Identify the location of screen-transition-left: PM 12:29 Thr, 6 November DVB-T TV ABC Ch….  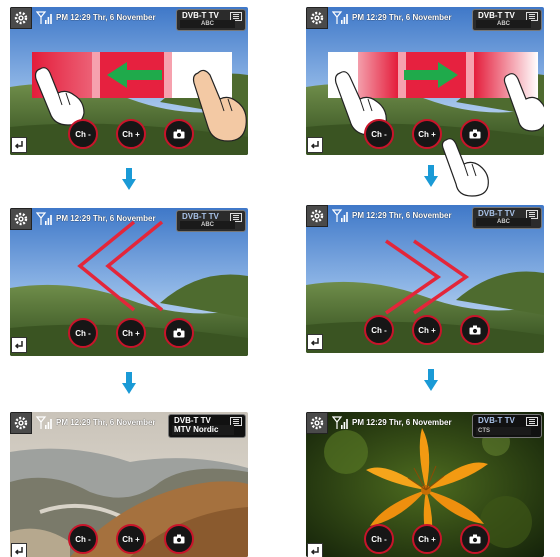
(129, 282).